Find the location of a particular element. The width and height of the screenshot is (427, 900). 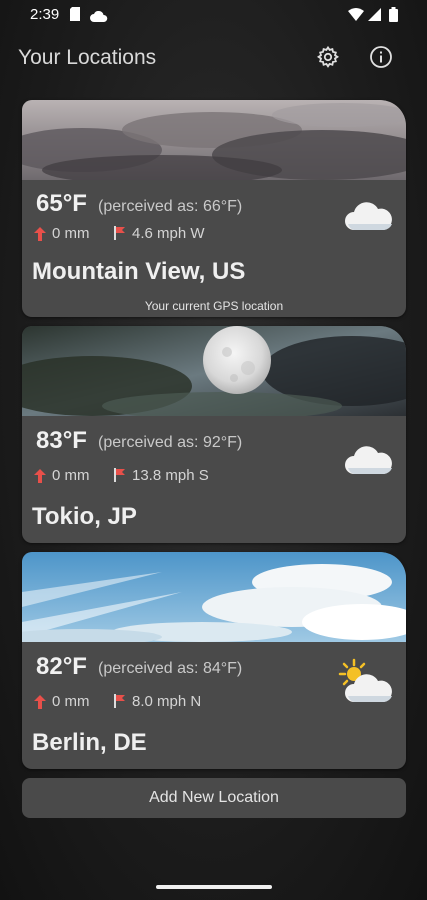

temperature: 82°F is located at coordinates (61, 666).